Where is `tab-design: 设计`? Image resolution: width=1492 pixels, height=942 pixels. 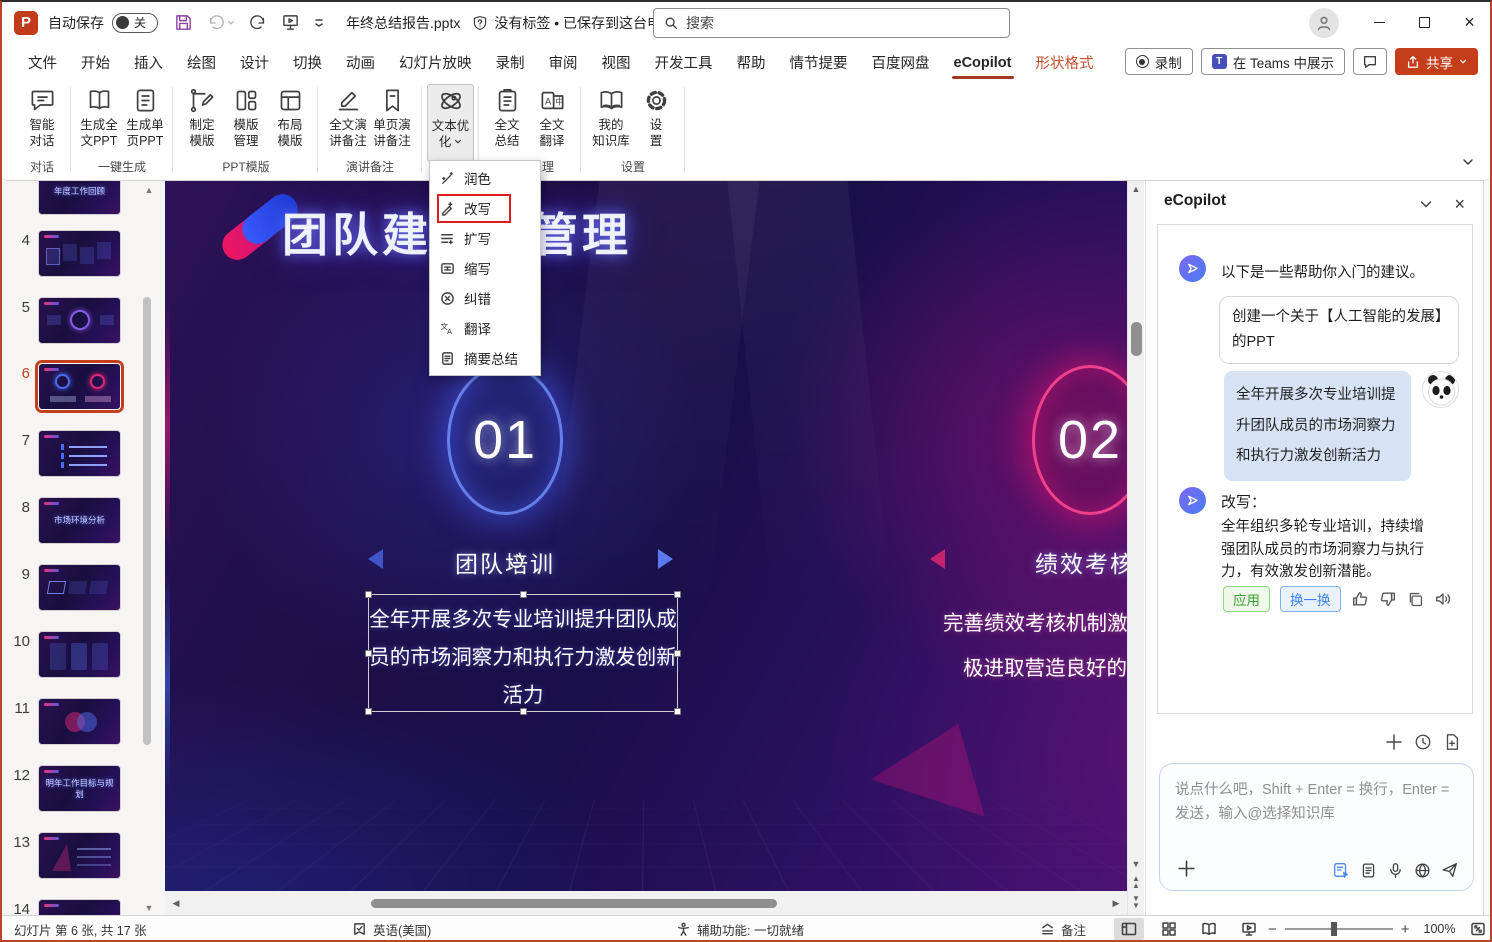 tab-design: 设计 is located at coordinates (254, 62).